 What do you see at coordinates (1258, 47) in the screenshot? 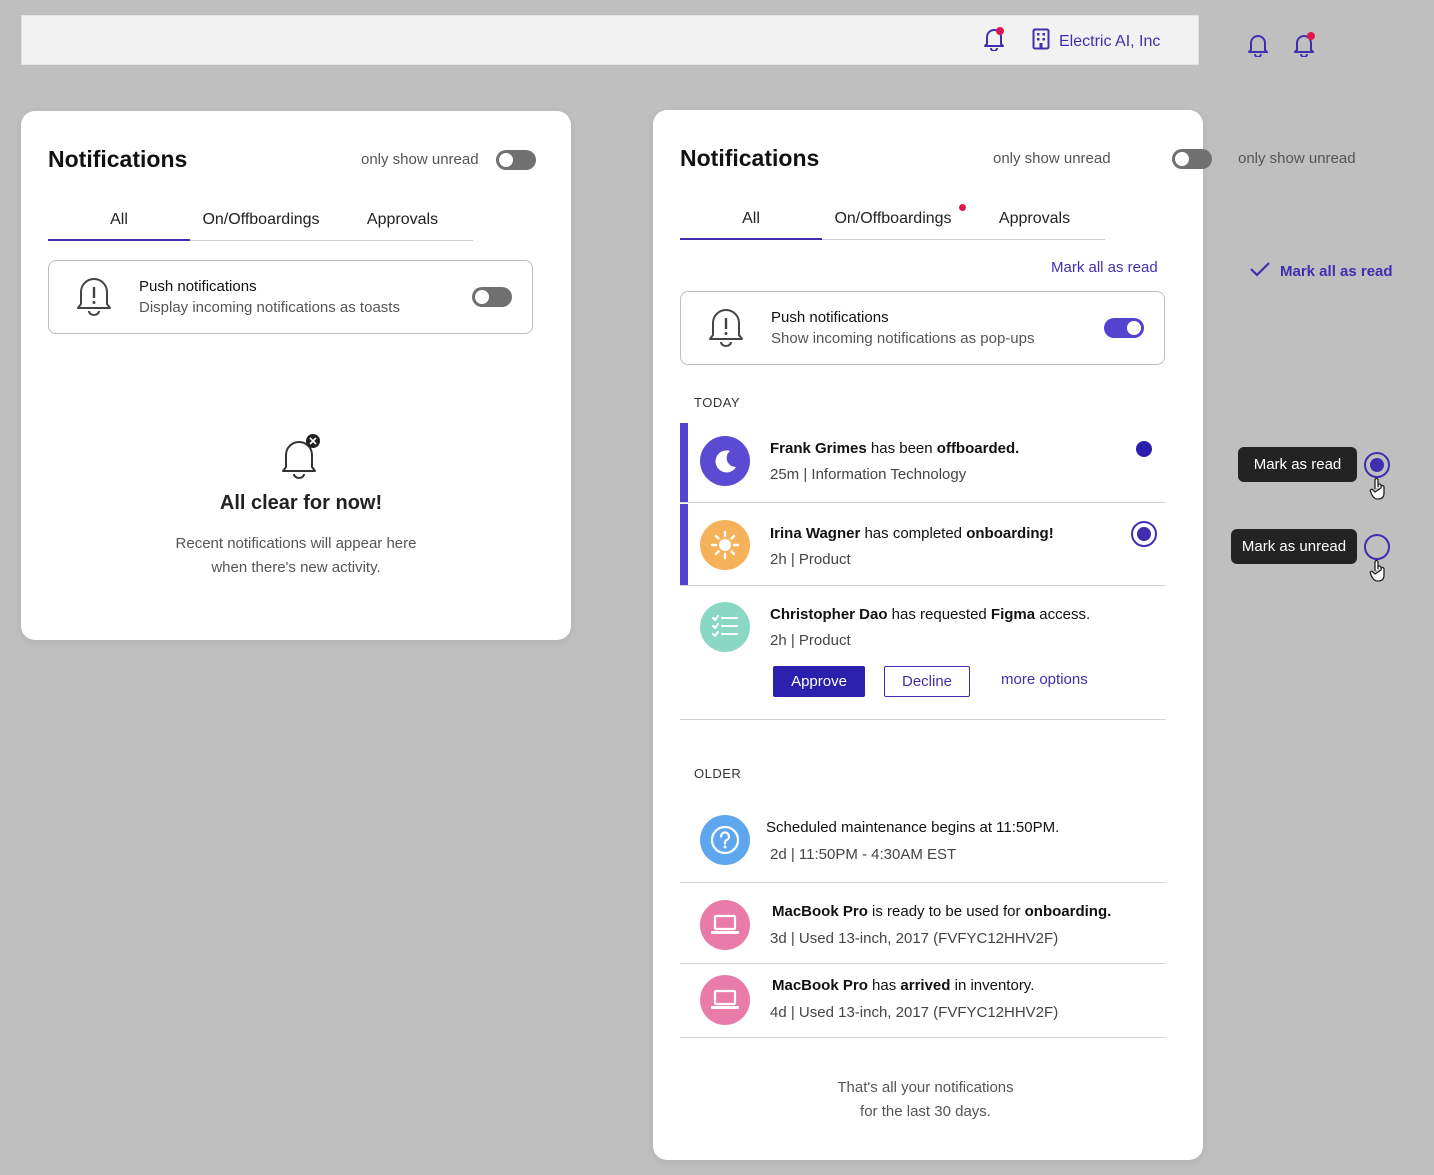
I see `bell-icon` at bounding box center [1258, 47].